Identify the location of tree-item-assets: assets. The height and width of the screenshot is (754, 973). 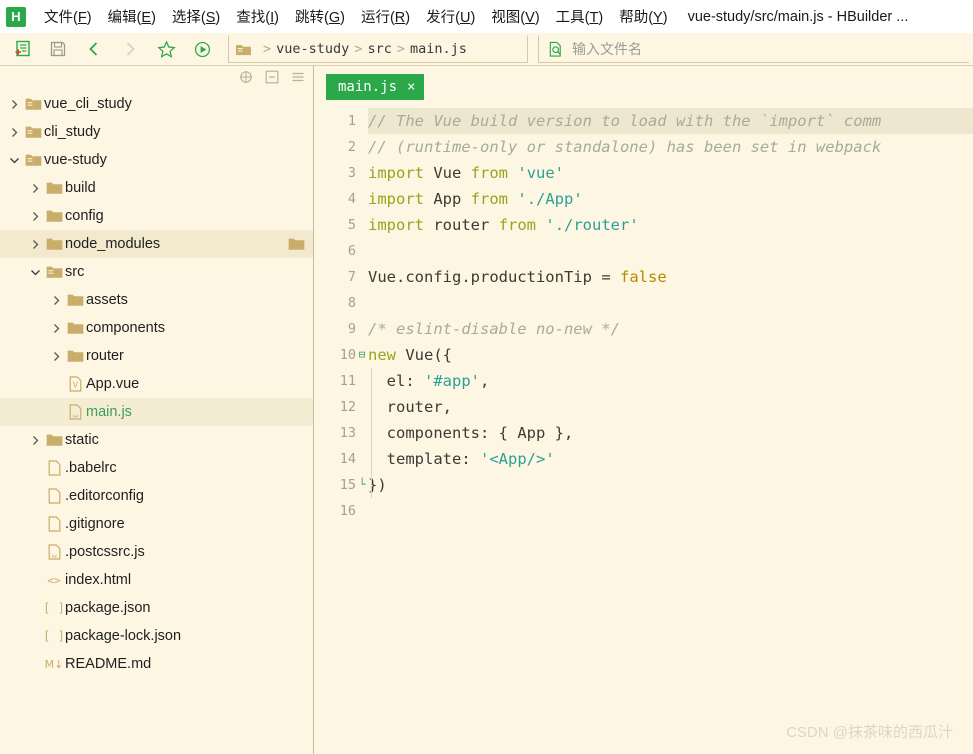
(156, 300).